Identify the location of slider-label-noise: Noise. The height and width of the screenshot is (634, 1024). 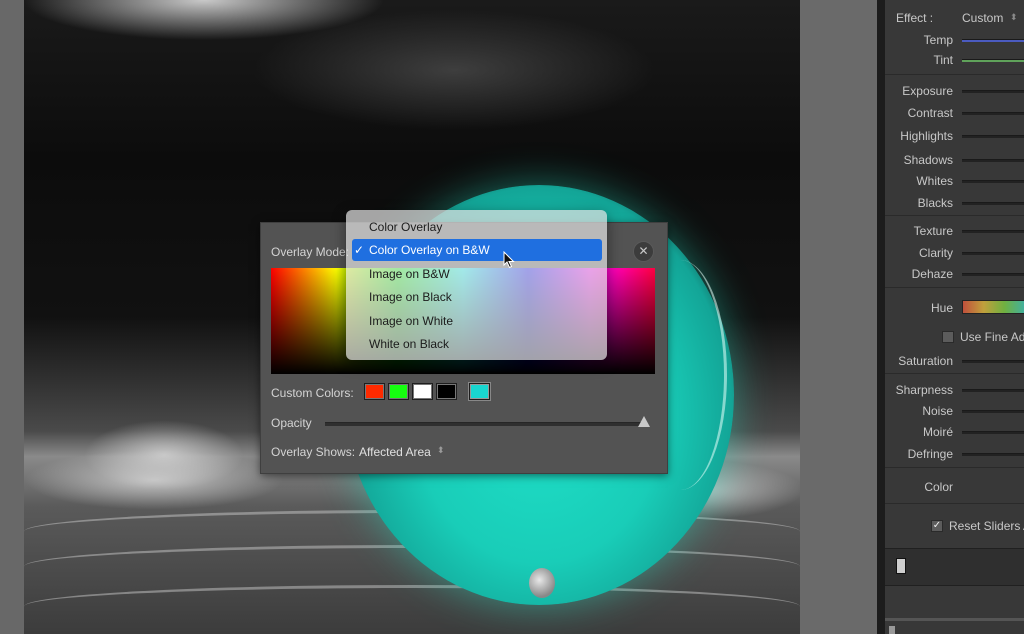
(937, 411).